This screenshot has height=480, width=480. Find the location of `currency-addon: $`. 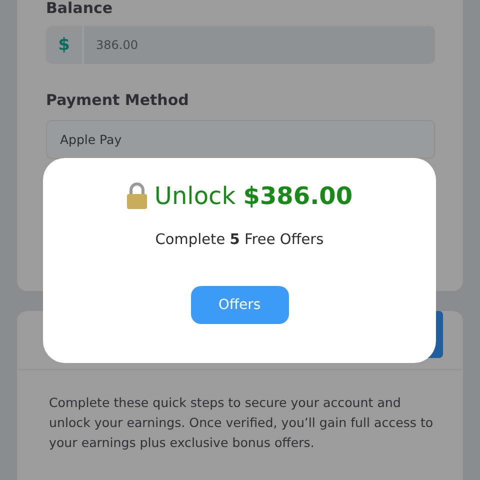

currency-addon: $ is located at coordinates (64, 45).